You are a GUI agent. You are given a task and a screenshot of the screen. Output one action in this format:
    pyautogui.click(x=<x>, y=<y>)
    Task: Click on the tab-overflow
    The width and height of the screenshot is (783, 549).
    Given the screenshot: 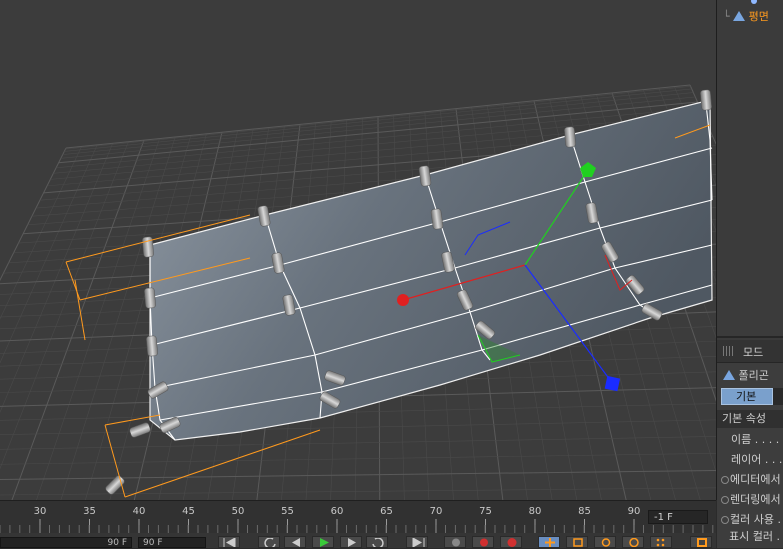 What is the action you would take?
    pyautogui.click(x=778, y=396)
    